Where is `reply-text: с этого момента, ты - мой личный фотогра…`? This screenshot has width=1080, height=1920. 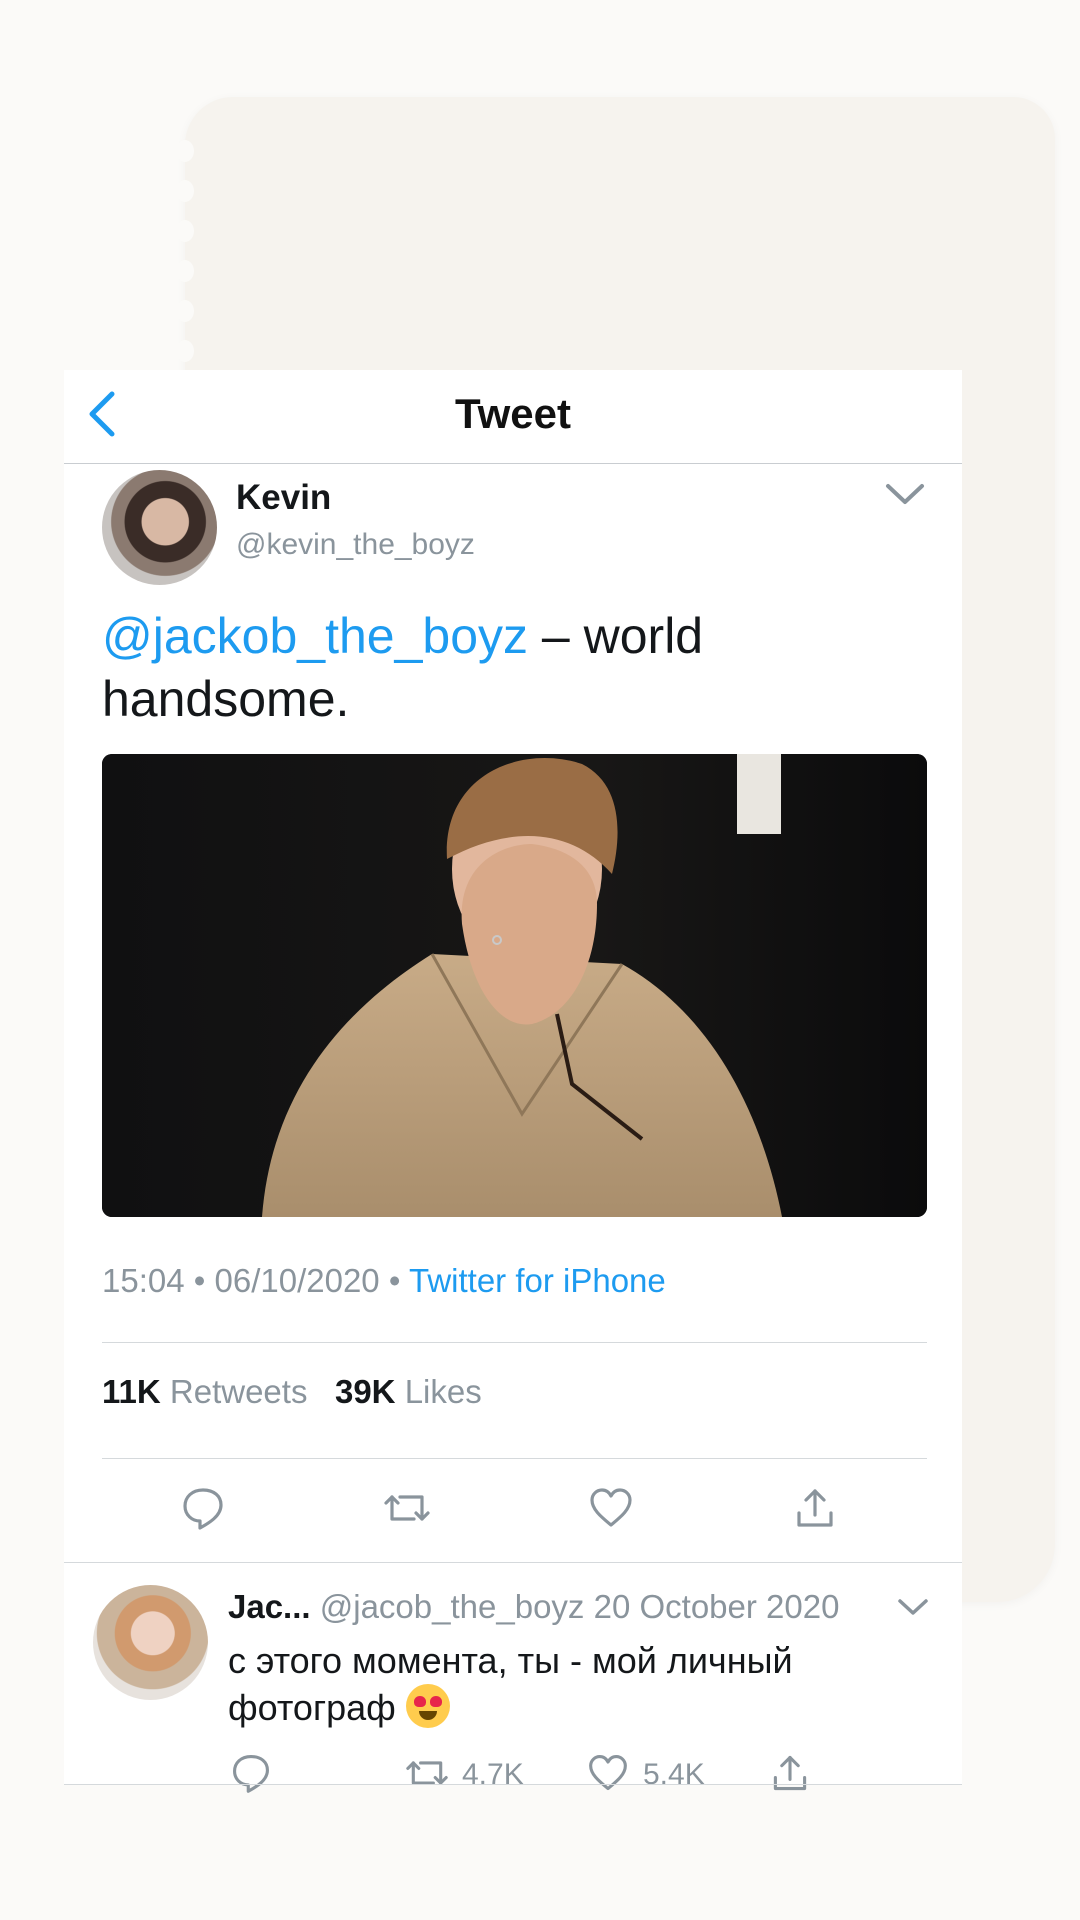
reply-text: с этого момента, ты - мой личный фотогра… is located at coordinates (573, 1684).